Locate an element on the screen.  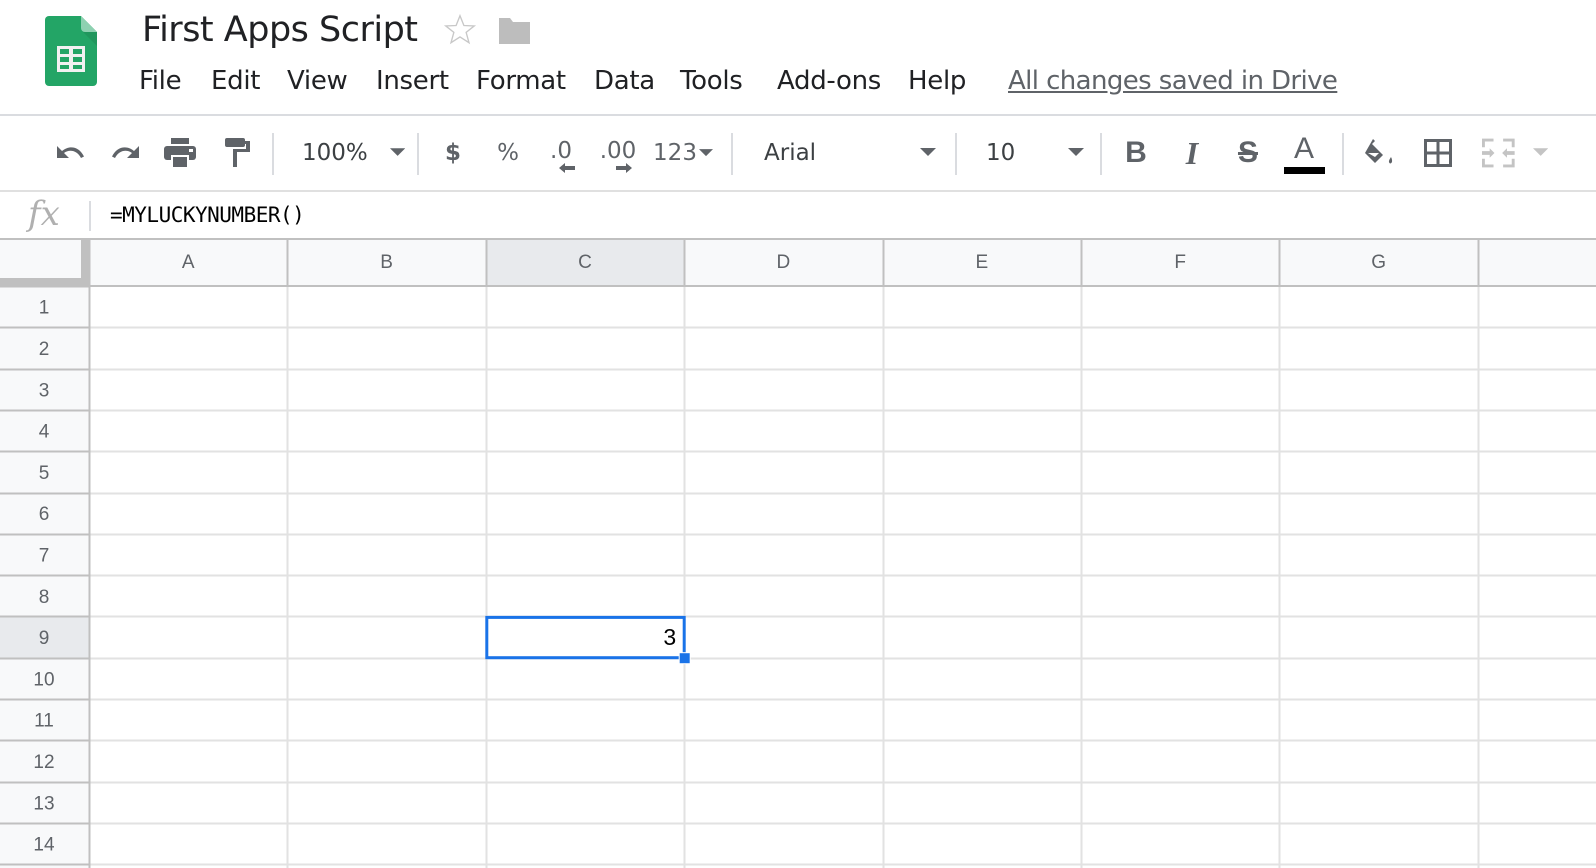
fill-color-icon is located at coordinates (1379, 151).